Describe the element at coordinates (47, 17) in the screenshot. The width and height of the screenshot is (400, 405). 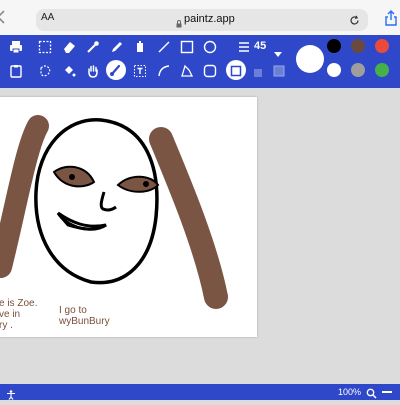
I see `reader-aa-button: AA` at that location.